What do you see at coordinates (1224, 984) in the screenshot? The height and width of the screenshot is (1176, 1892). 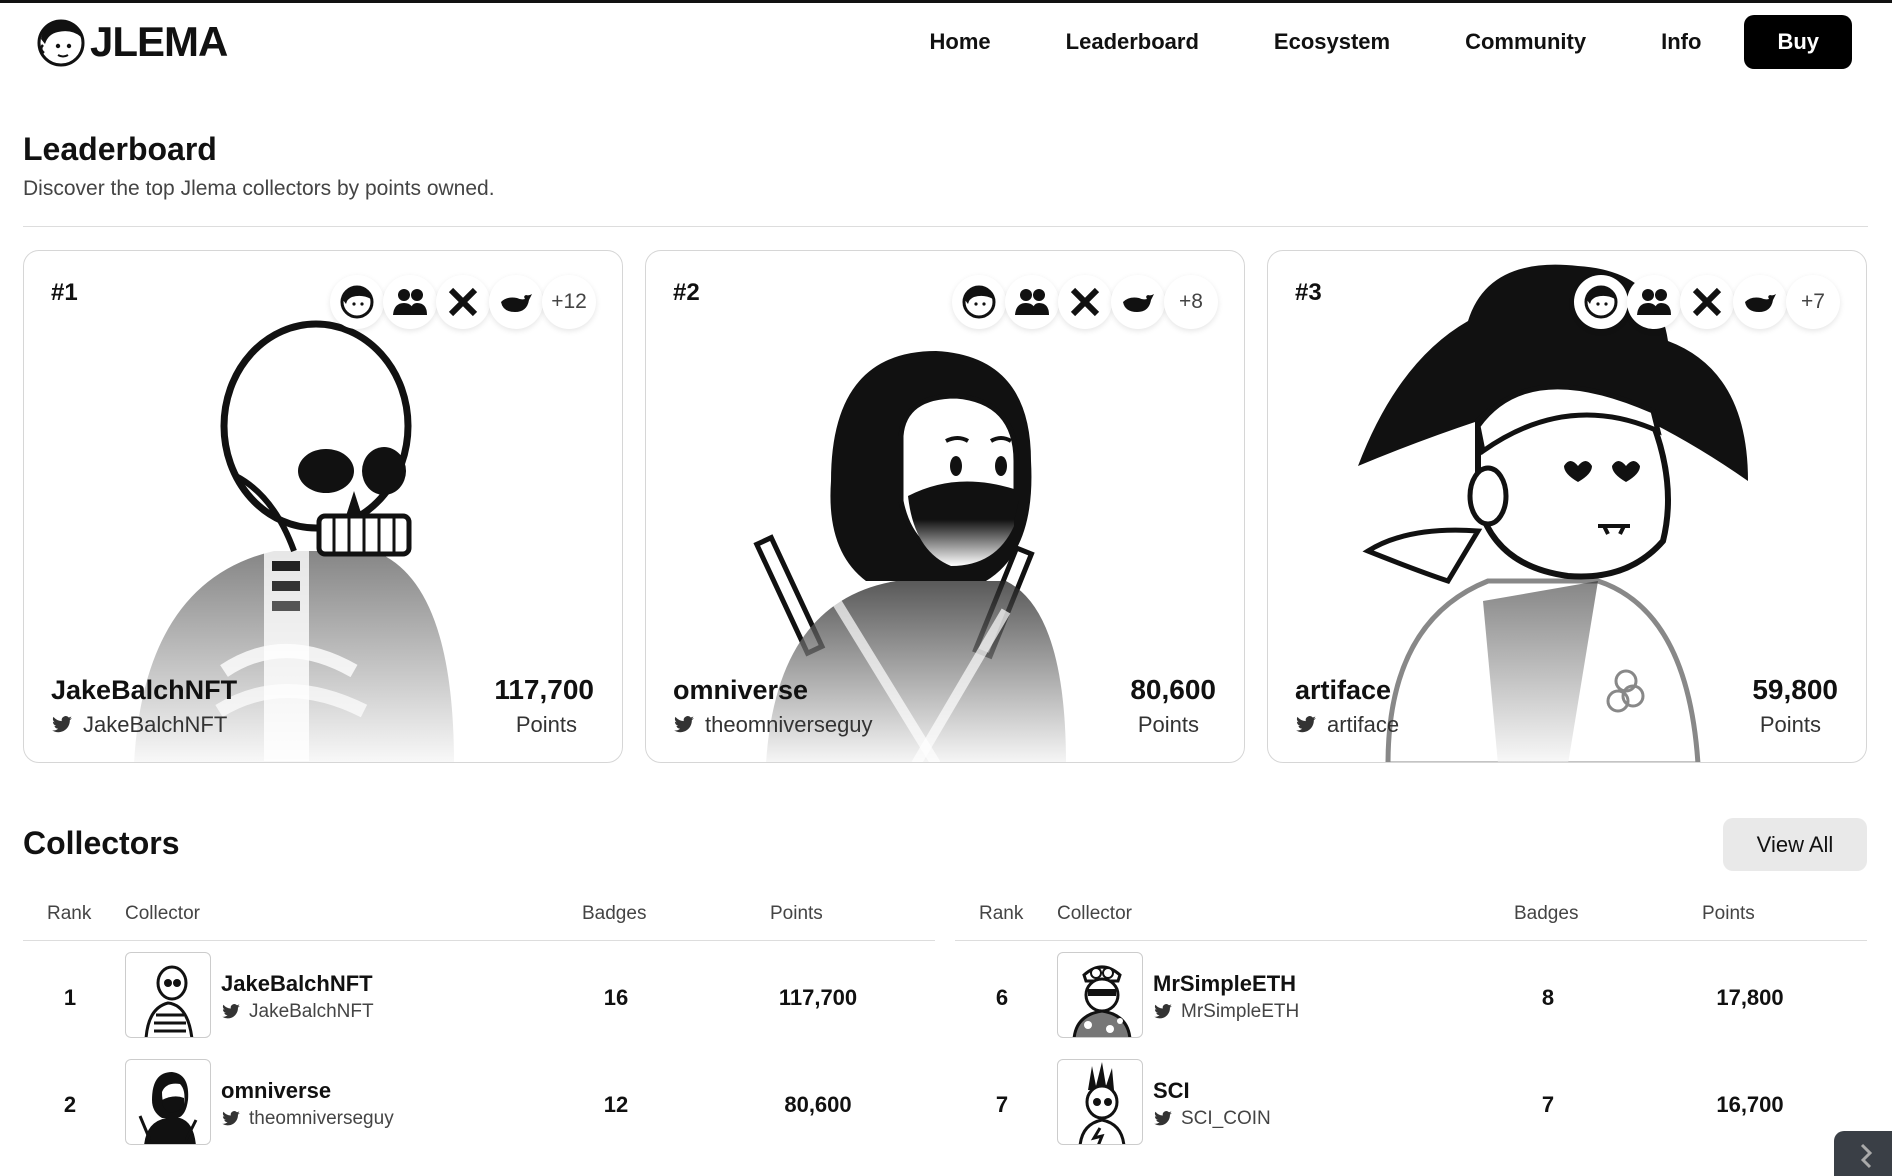 I see `row-collector-name: MrSimpleETH` at bounding box center [1224, 984].